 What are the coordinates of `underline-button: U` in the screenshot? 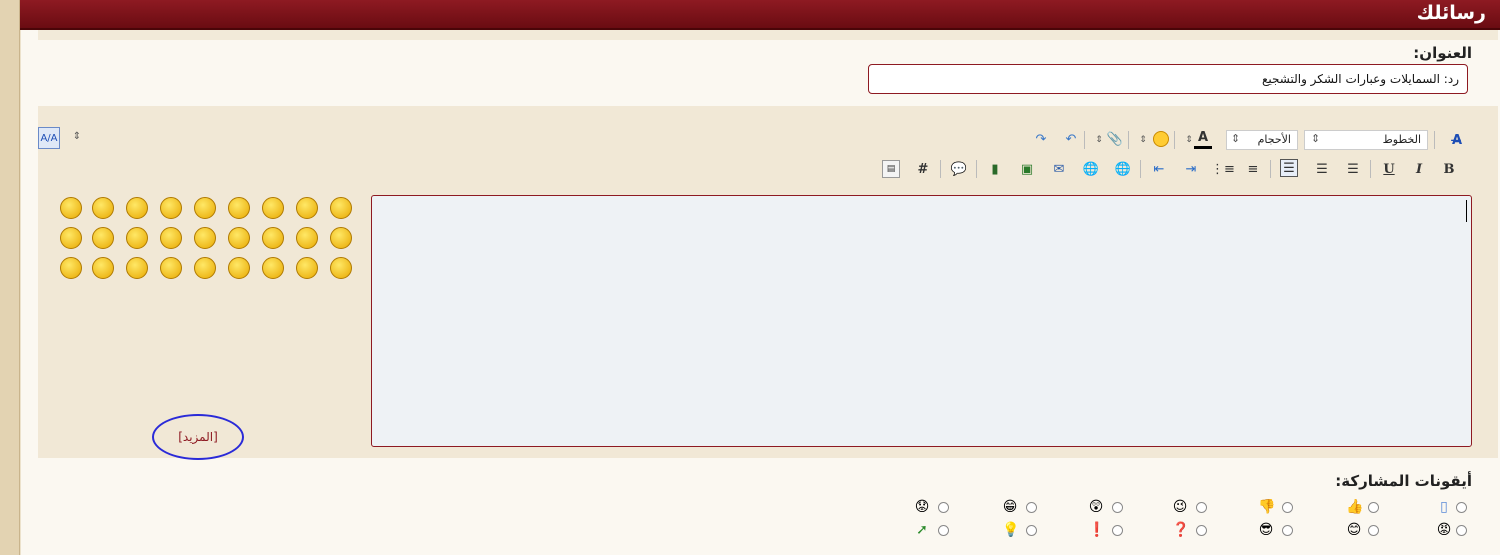 It's located at (1389, 169).